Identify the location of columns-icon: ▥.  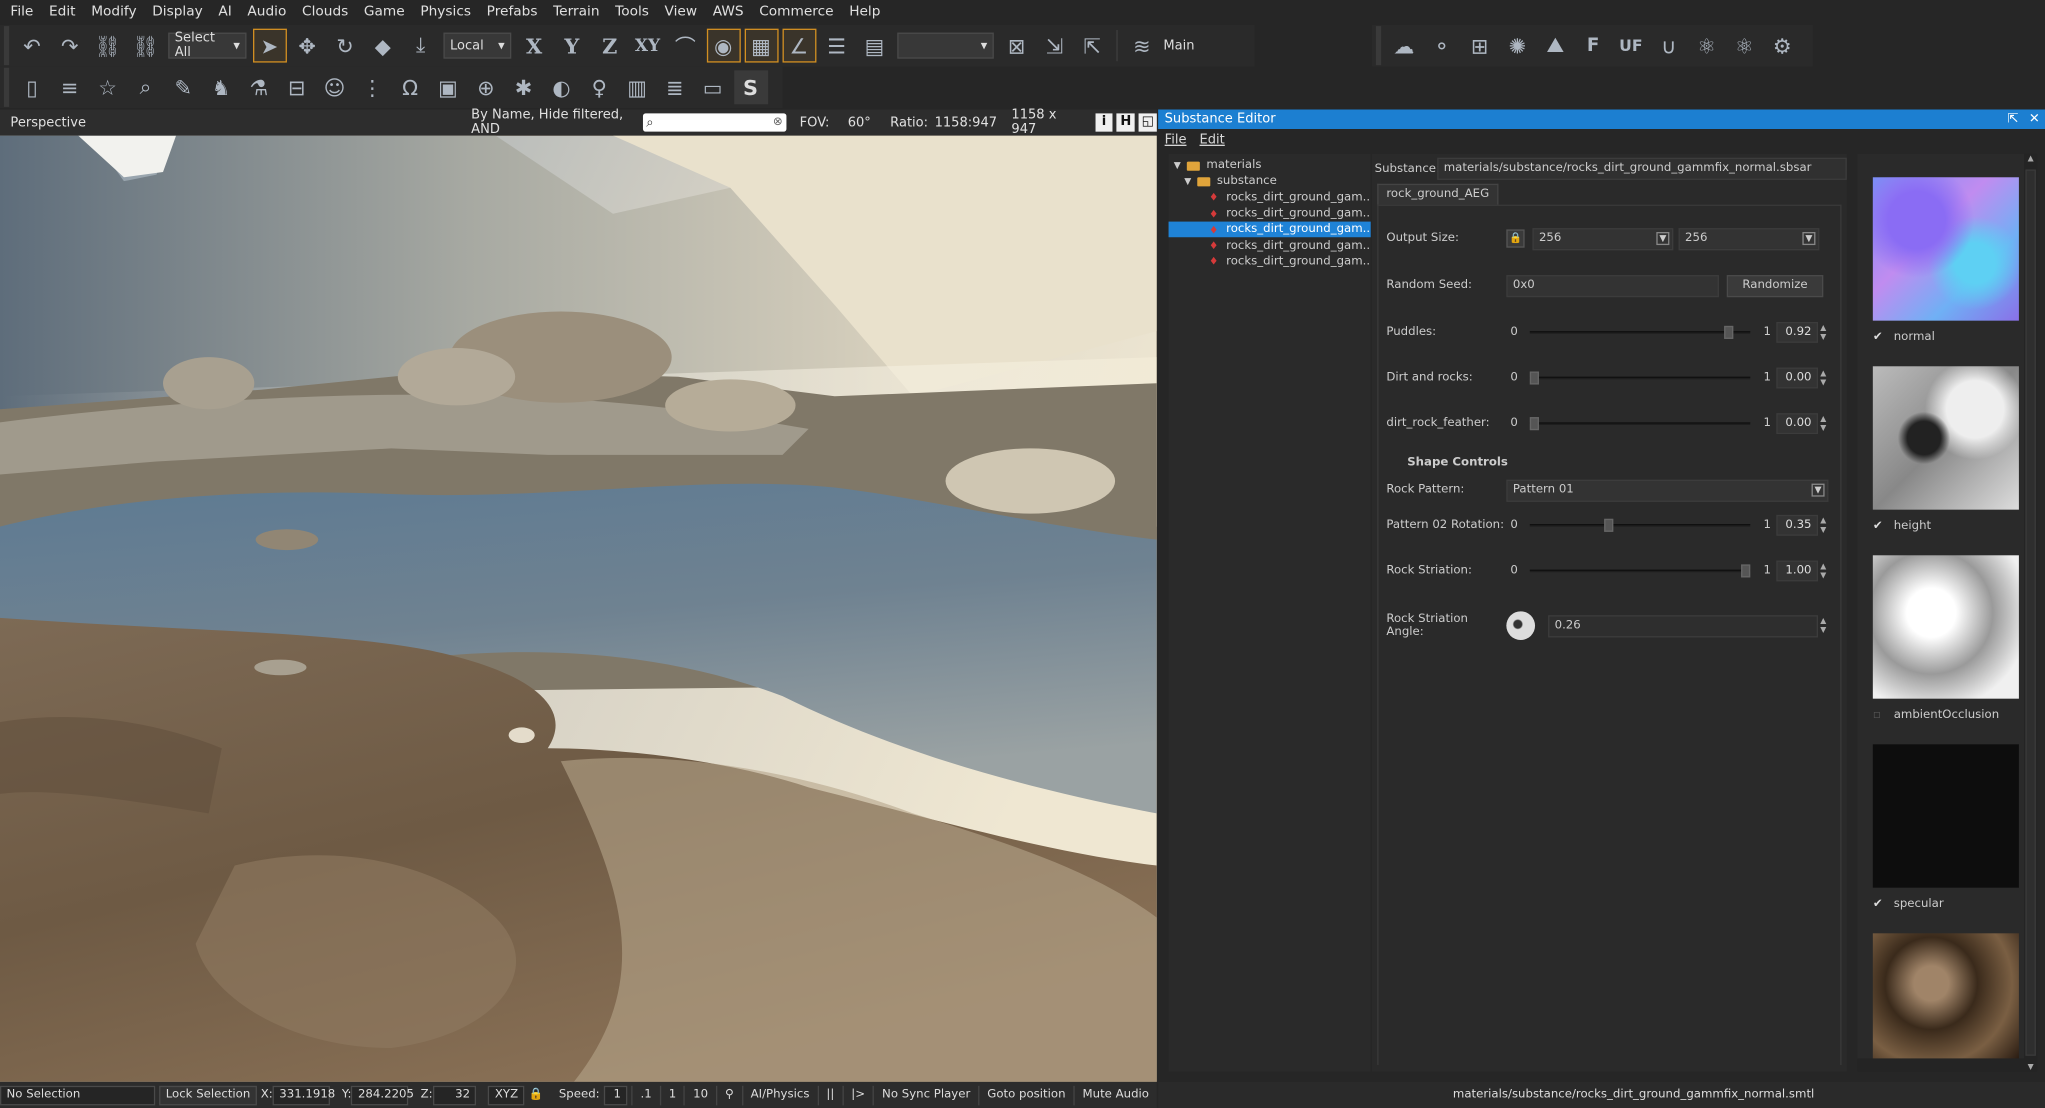
(637, 87).